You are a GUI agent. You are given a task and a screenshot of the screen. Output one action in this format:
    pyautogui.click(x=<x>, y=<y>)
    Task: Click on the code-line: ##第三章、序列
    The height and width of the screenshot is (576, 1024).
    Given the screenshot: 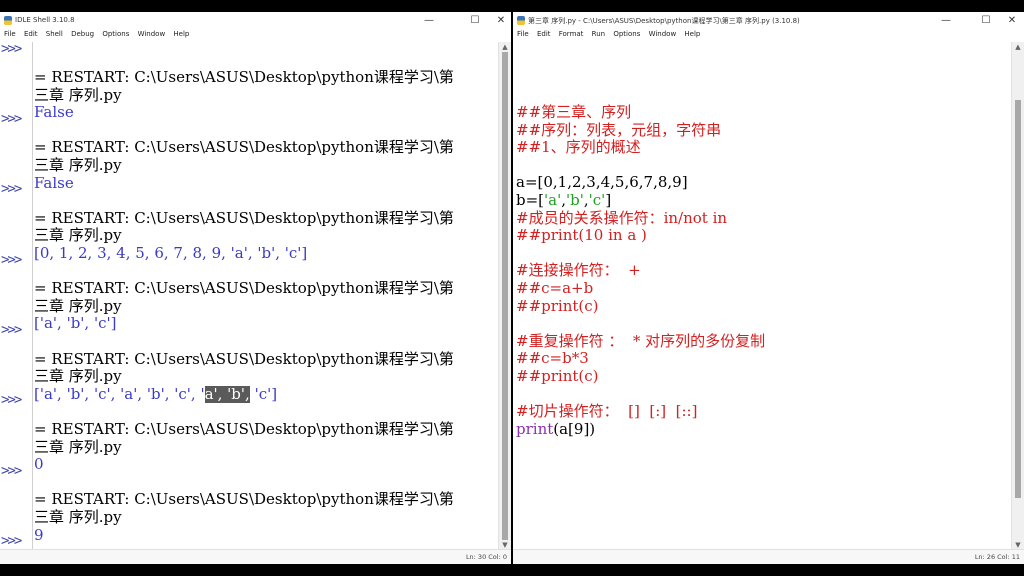 What is the action you would take?
    pyautogui.click(x=574, y=112)
    